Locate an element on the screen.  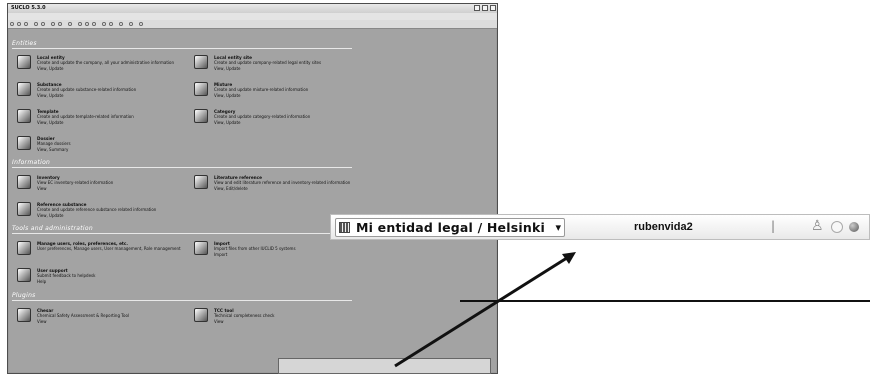
legal-entity-icon is located at coordinates (344, 227).